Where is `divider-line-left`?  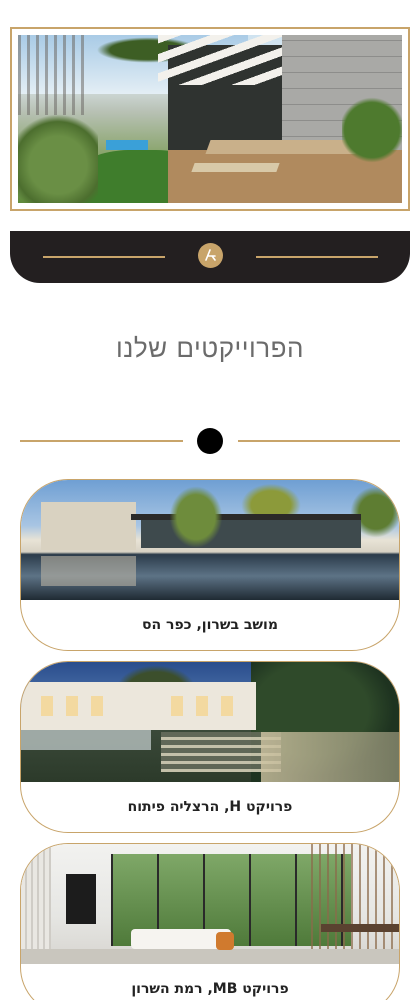
divider-line-left is located at coordinates (101, 441).